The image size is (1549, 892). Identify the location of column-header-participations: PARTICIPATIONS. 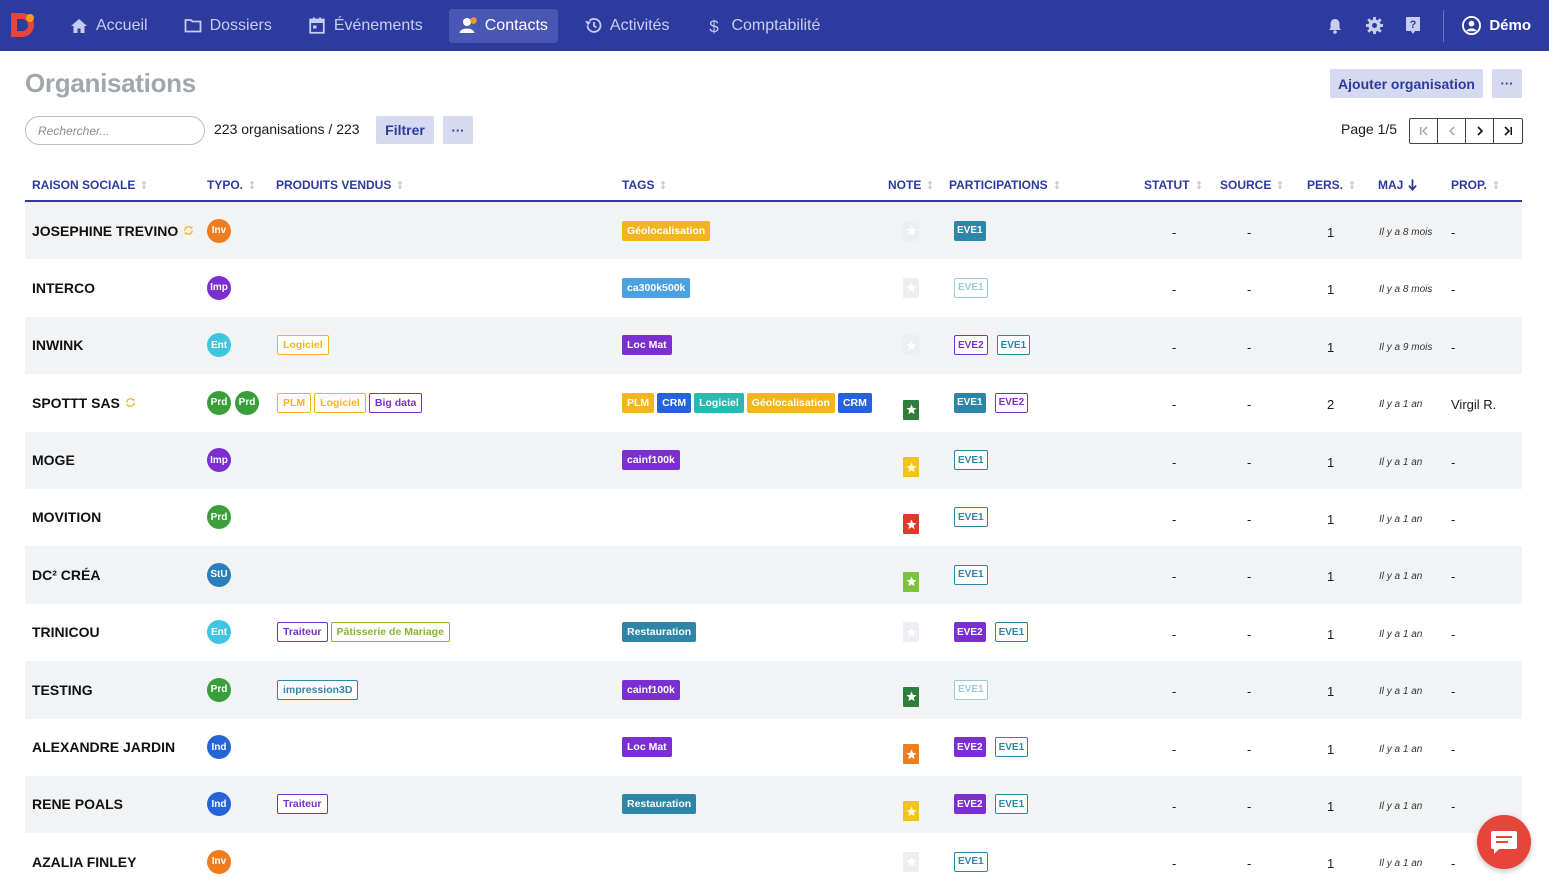
(1005, 185).